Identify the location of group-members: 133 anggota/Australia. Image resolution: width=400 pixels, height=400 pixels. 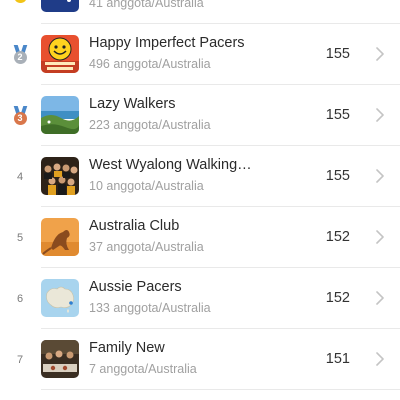
(150, 308).